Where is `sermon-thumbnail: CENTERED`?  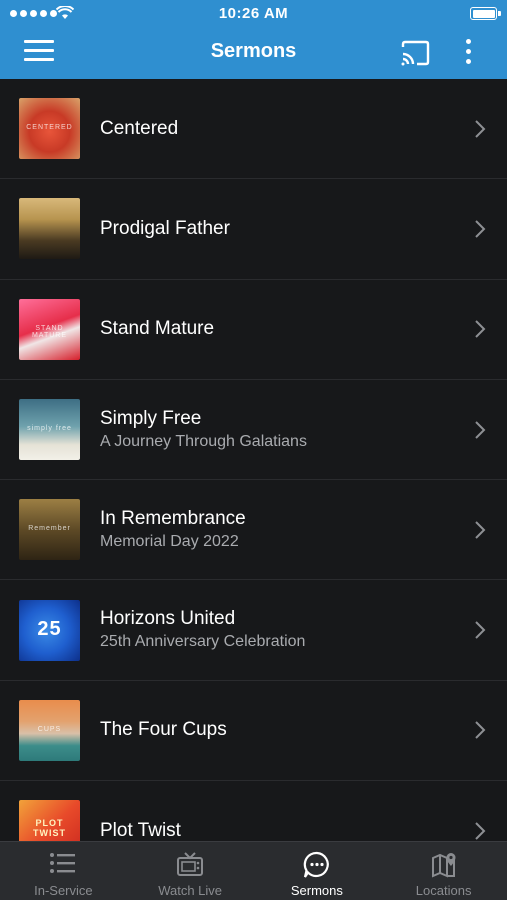
sermon-thumbnail: CENTERED is located at coordinates (49, 129).